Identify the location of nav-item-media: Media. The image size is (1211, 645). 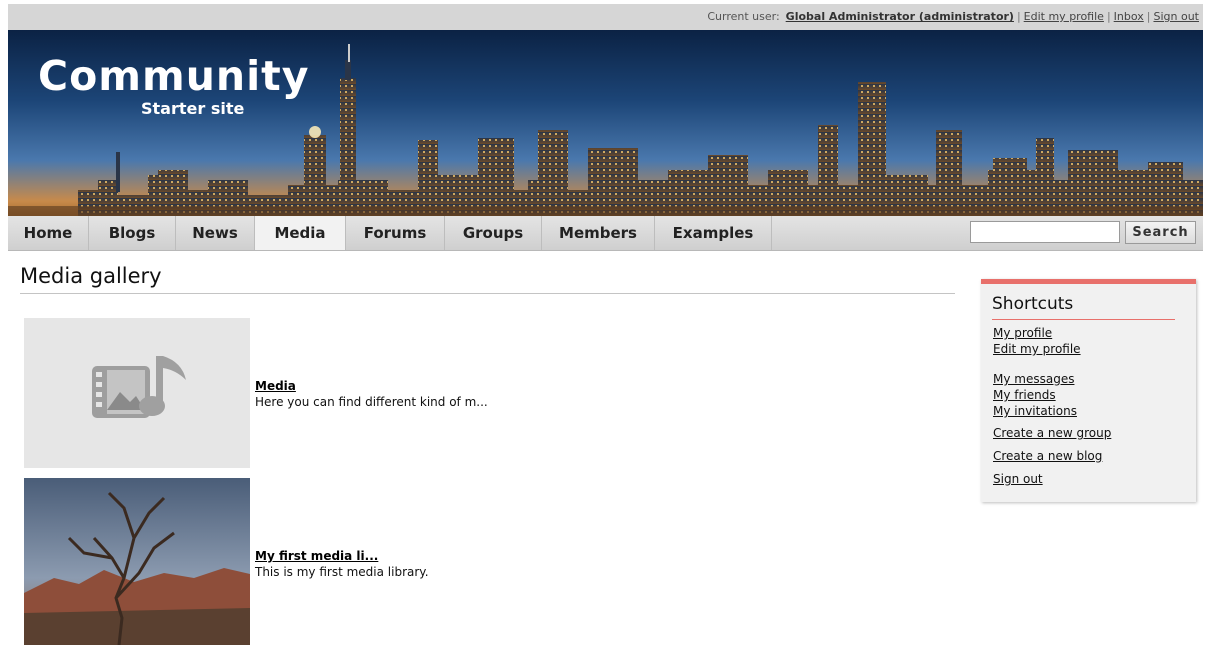
(300, 233).